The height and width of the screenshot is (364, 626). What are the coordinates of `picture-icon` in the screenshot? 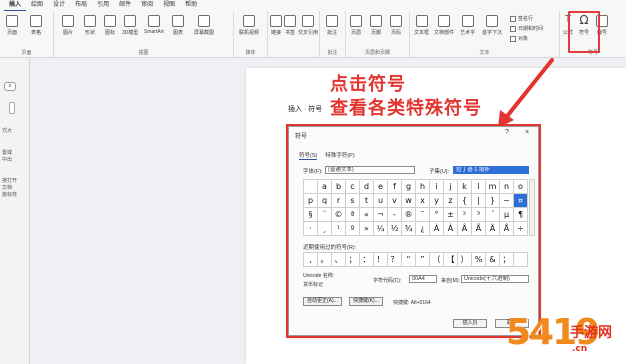 It's located at (68, 21).